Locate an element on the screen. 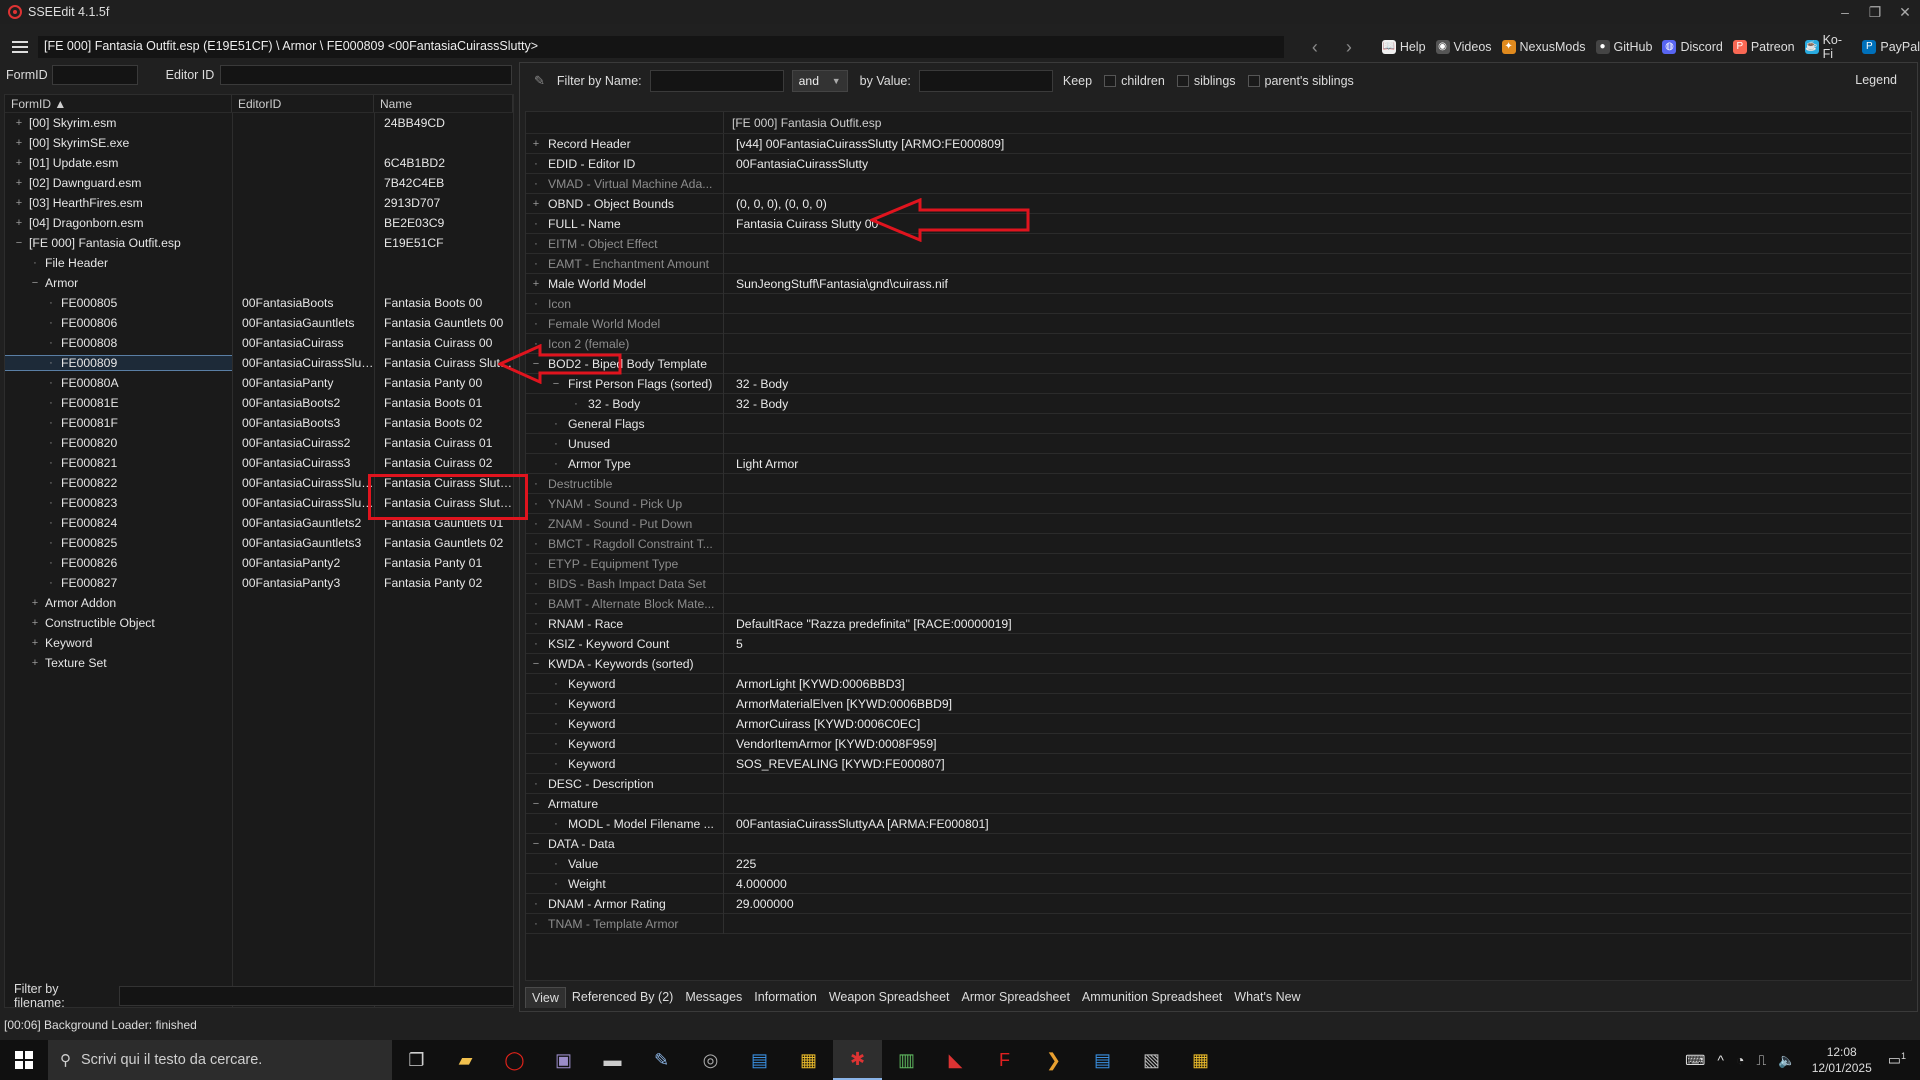 This screenshot has height=1080, width=1920. field-row: − First Person Flags (sorted) 32 - Body is located at coordinates (1218, 383).